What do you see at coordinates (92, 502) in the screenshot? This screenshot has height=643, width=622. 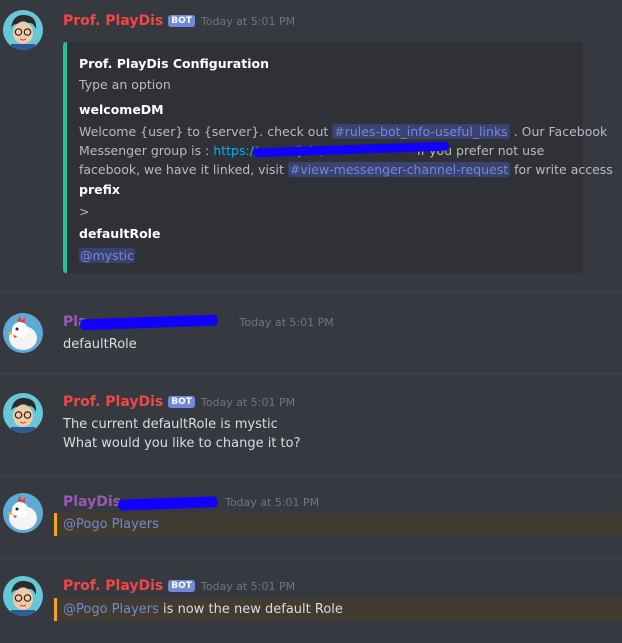 I see `author-name: PlayDis` at bounding box center [92, 502].